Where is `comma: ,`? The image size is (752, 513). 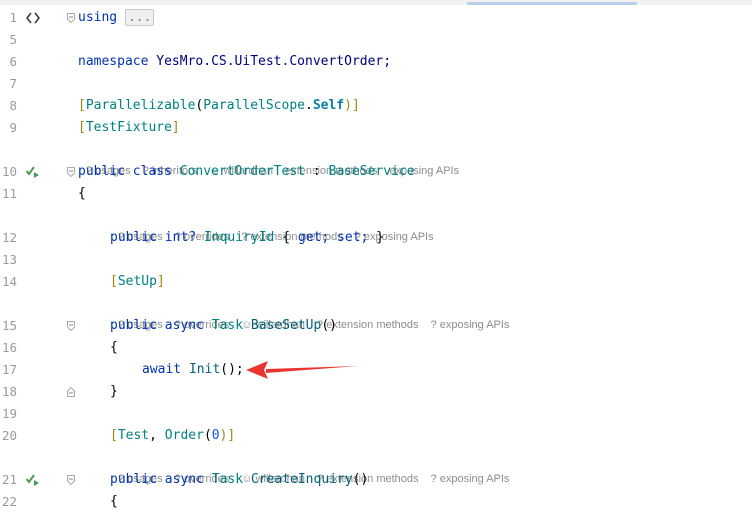 comma: , is located at coordinates (153, 435).